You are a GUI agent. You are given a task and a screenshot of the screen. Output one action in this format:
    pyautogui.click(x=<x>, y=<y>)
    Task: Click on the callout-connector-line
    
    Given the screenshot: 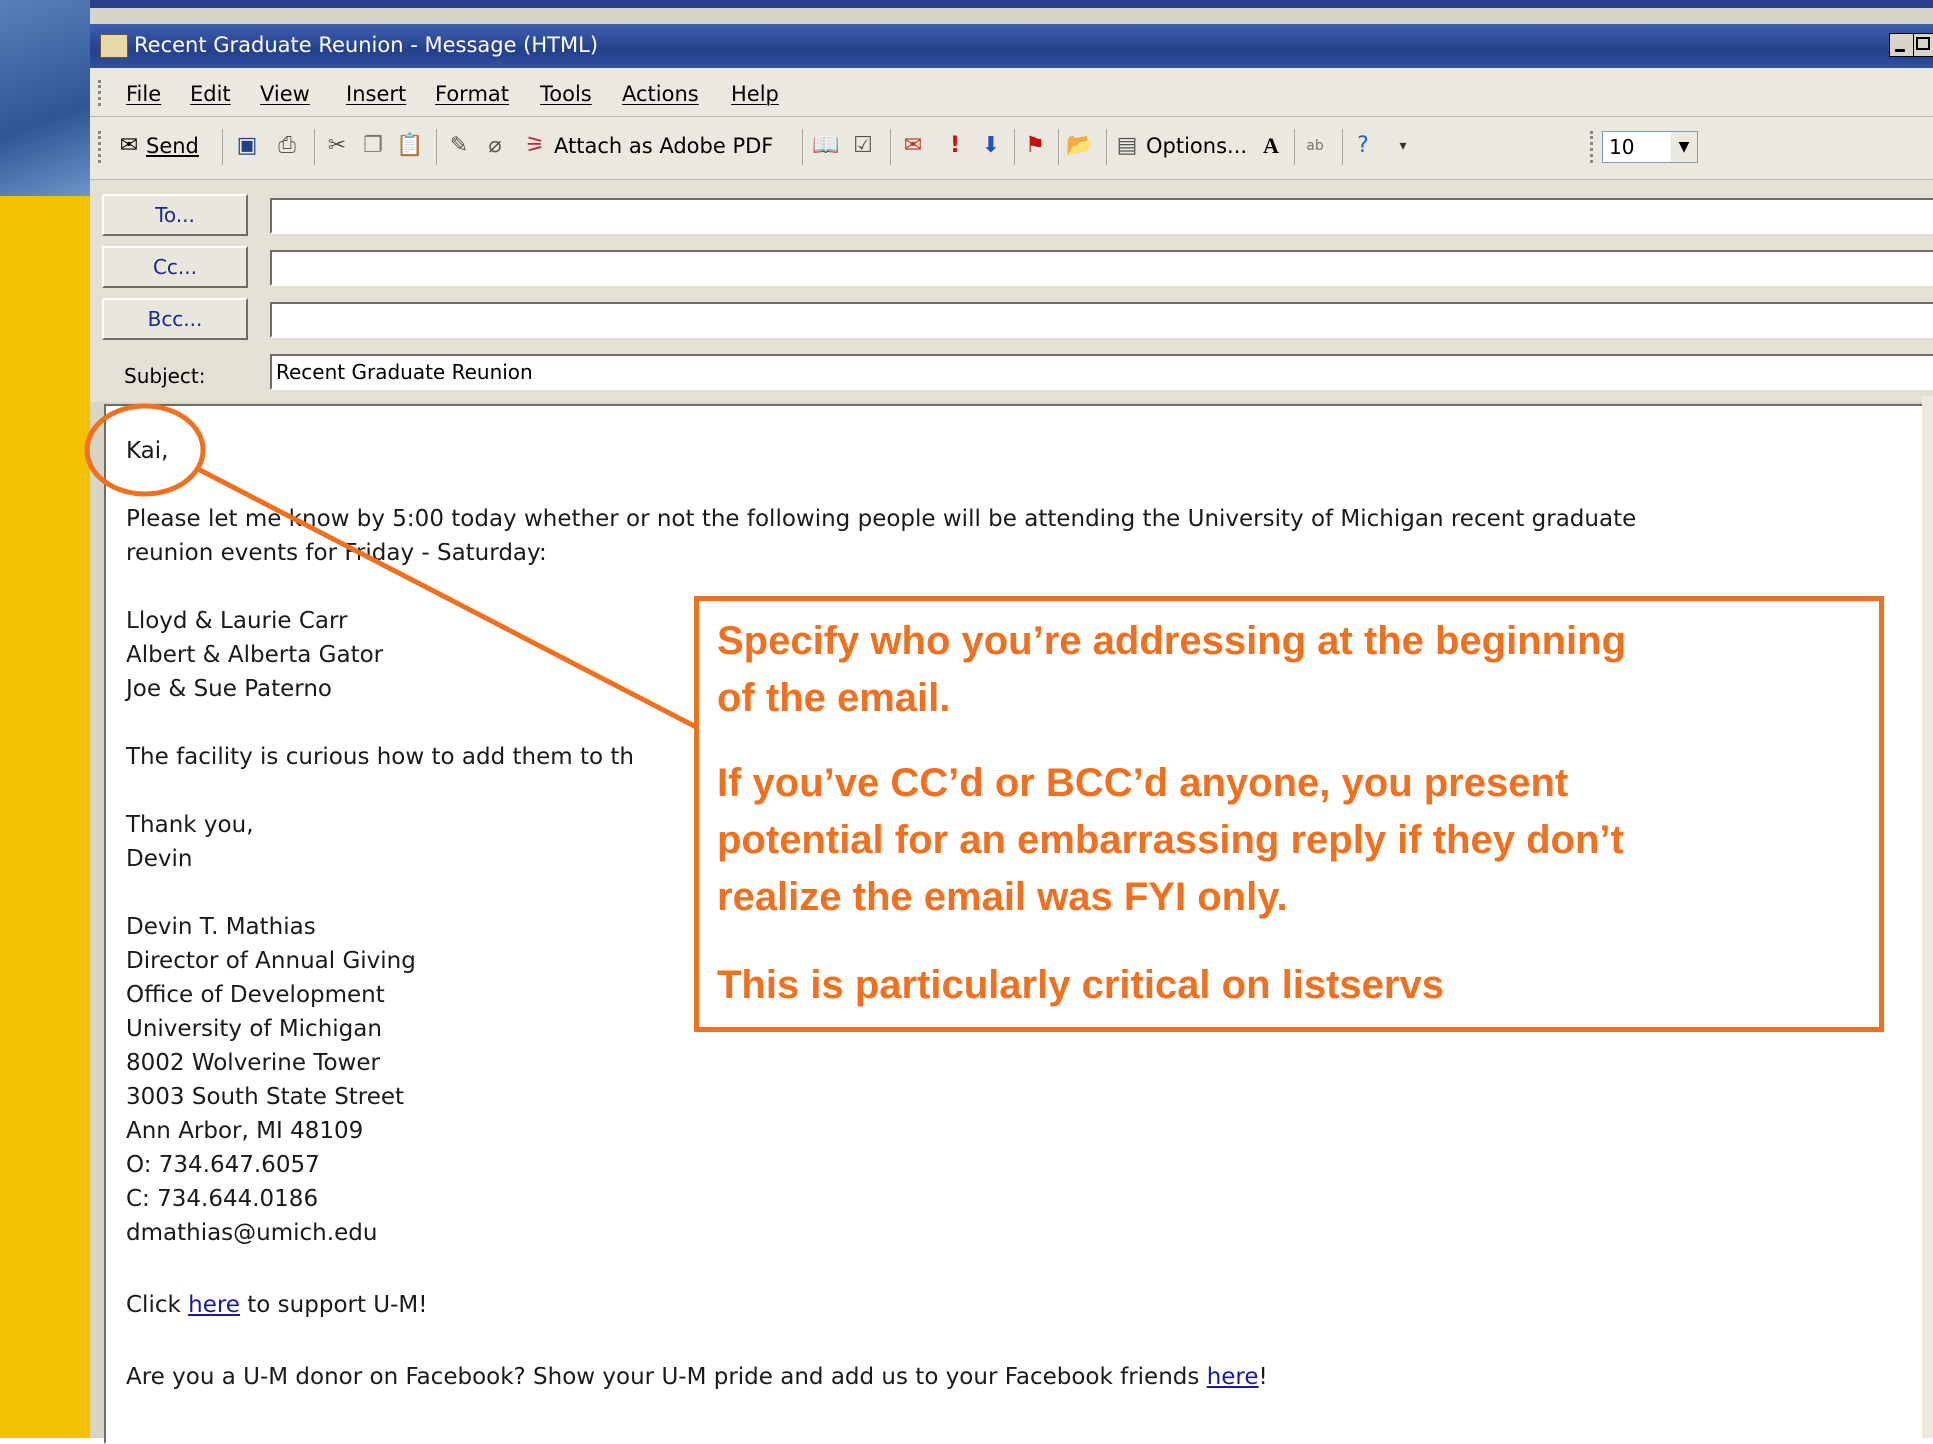 What is the action you would take?
    pyautogui.click(x=447, y=598)
    